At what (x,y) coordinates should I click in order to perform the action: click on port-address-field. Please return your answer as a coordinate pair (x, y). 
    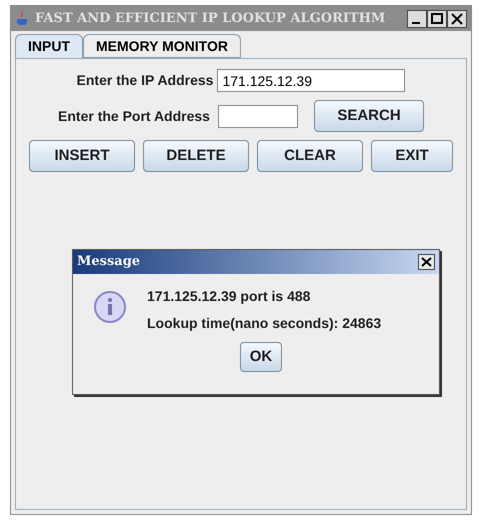
    Looking at the image, I should click on (258, 116).